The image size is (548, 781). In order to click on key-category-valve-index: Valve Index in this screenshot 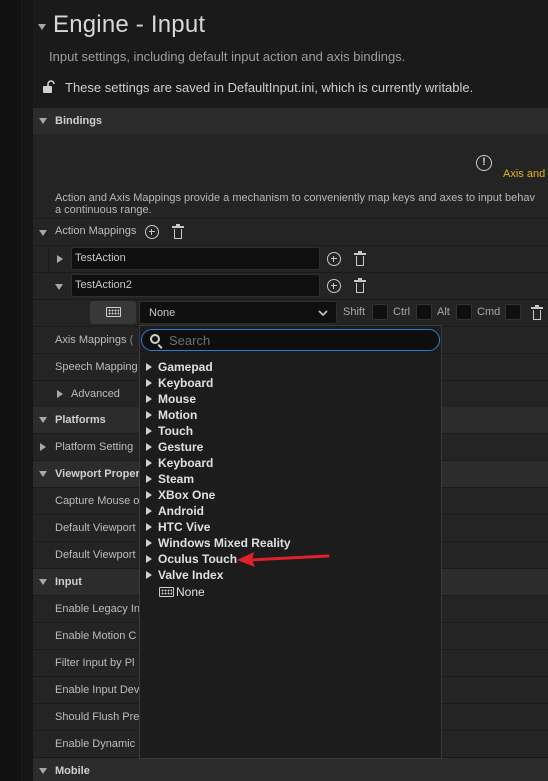, I will do `click(286, 575)`.